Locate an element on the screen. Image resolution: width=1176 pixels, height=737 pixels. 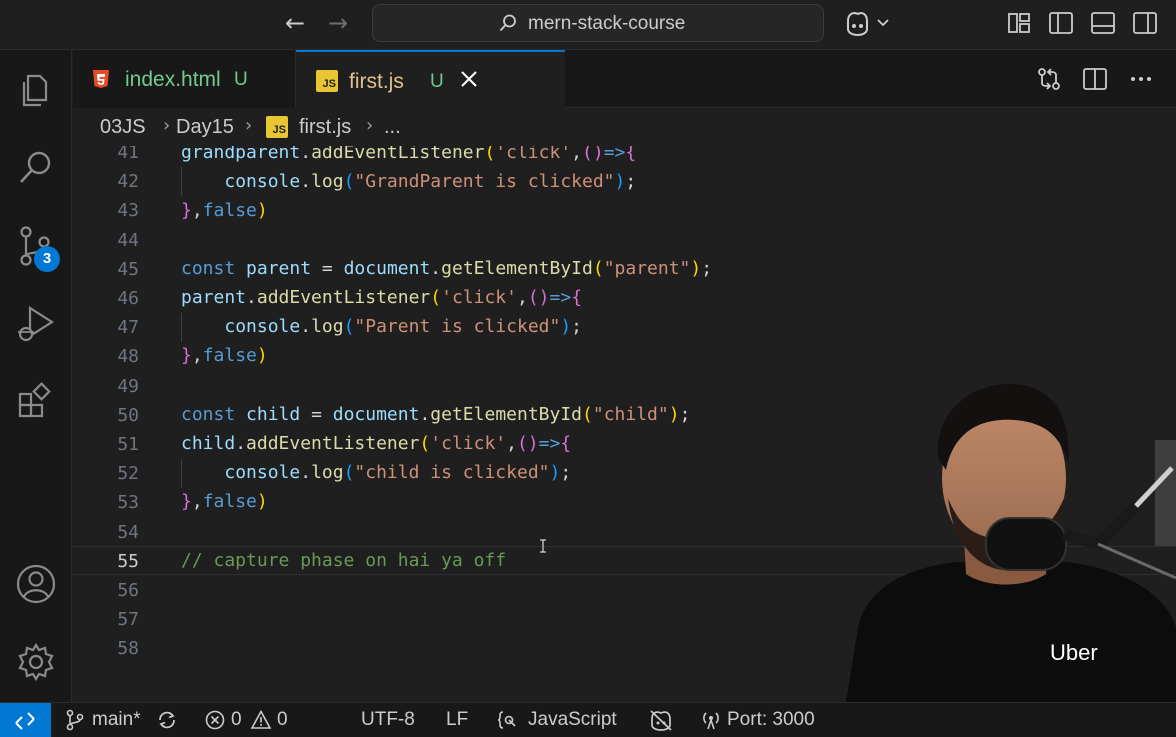
breadcrumb-folder-day15: Day15 is located at coordinates (205, 127).